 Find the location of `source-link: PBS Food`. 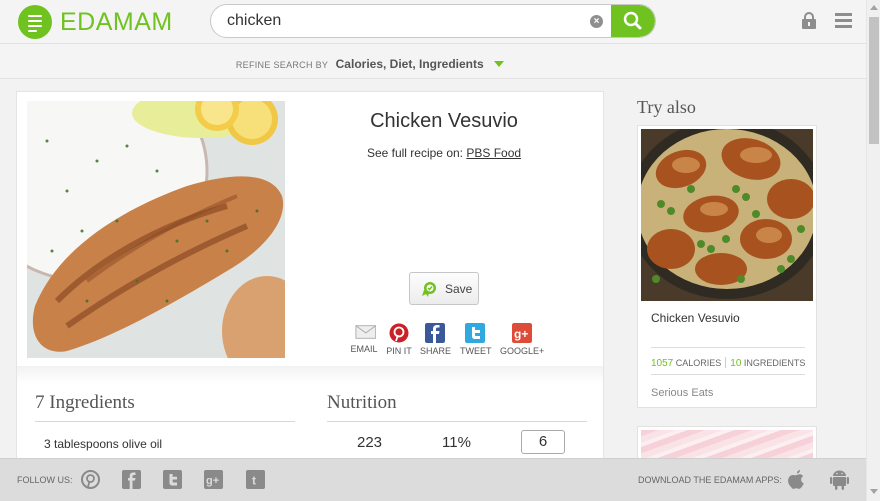

source-link: PBS Food is located at coordinates (493, 153).